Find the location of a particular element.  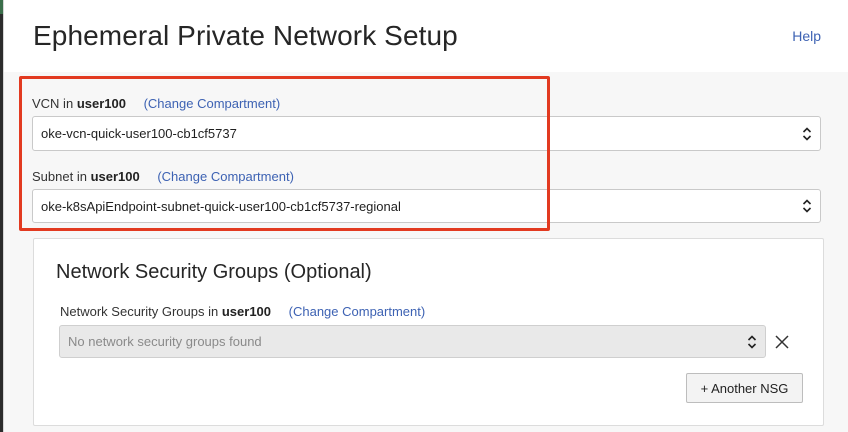

subnet-compartment-name: user100 is located at coordinates (115, 176).